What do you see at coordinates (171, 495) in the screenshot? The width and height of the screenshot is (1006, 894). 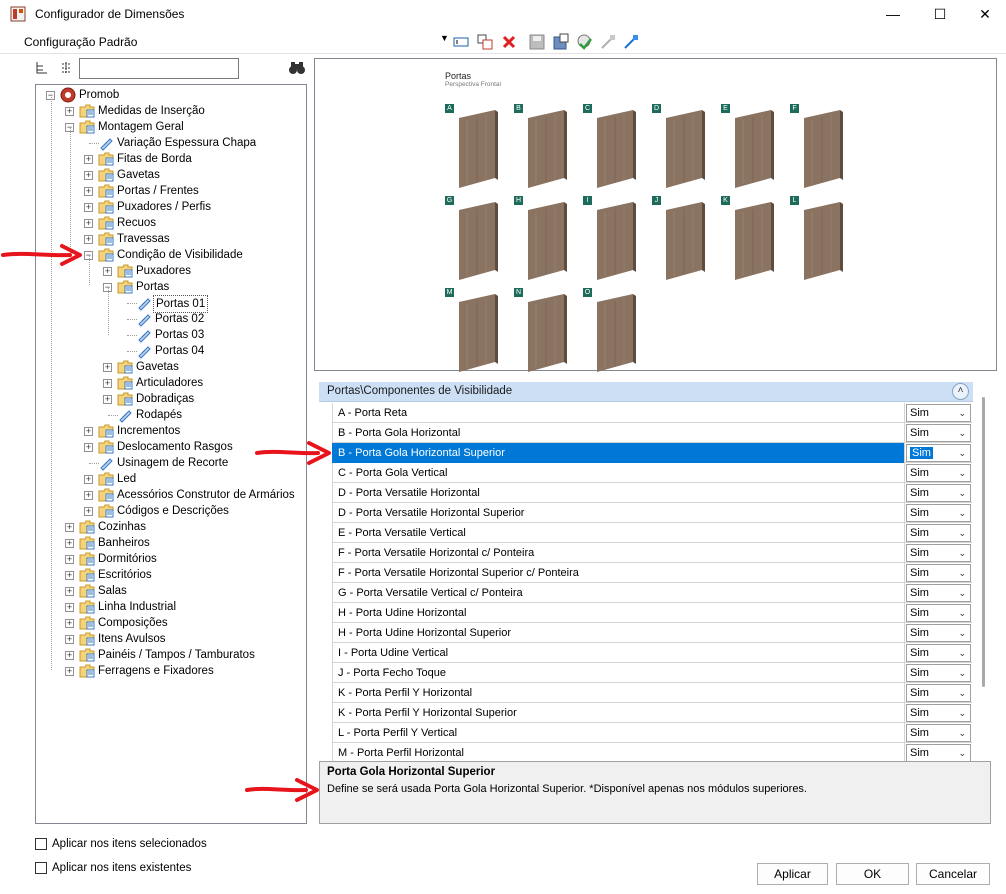 I see `tree-node-acessorios-construtor-de-armarios: + Acessórios Construtor de Armários` at bounding box center [171, 495].